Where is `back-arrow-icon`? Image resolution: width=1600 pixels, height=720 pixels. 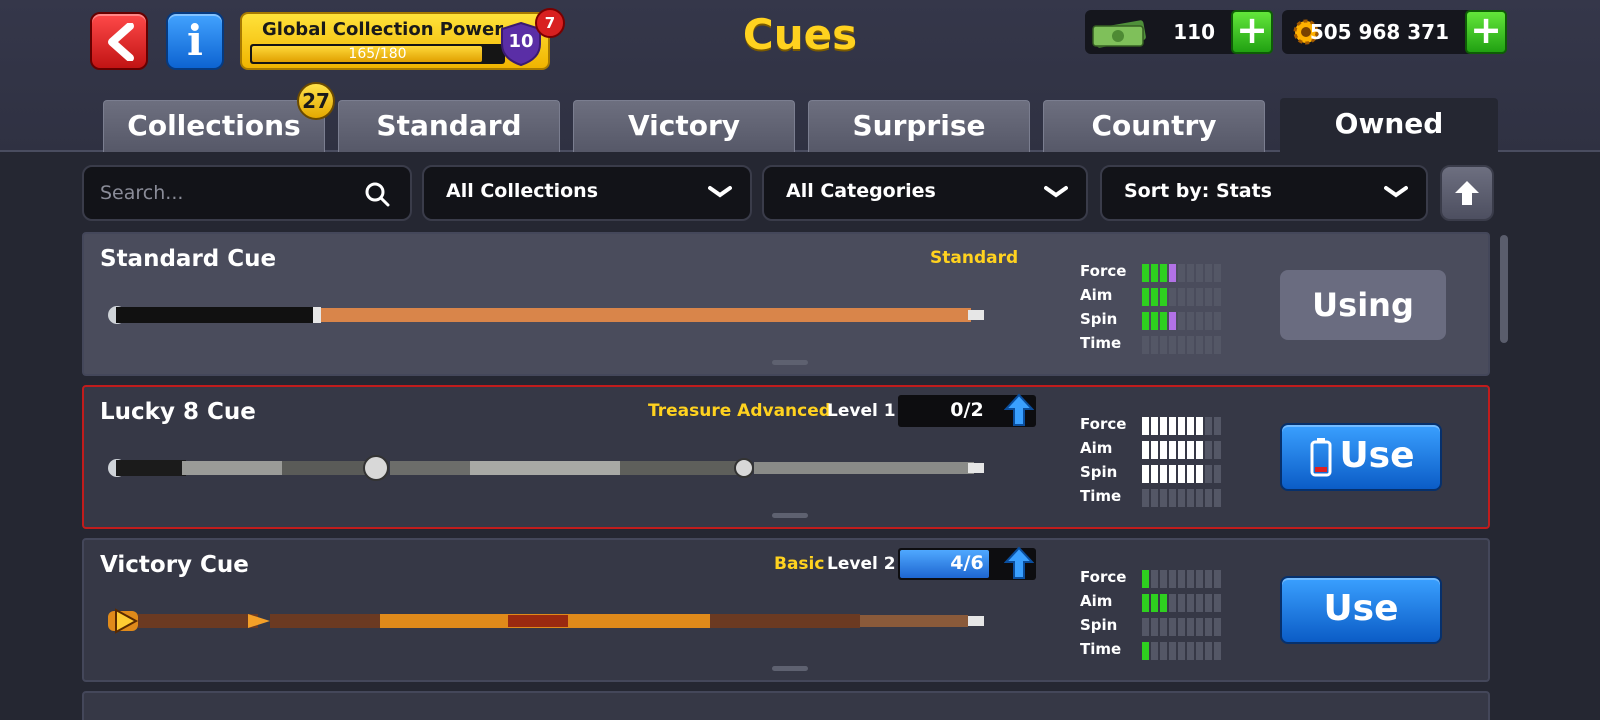 back-arrow-icon is located at coordinates (121, 42).